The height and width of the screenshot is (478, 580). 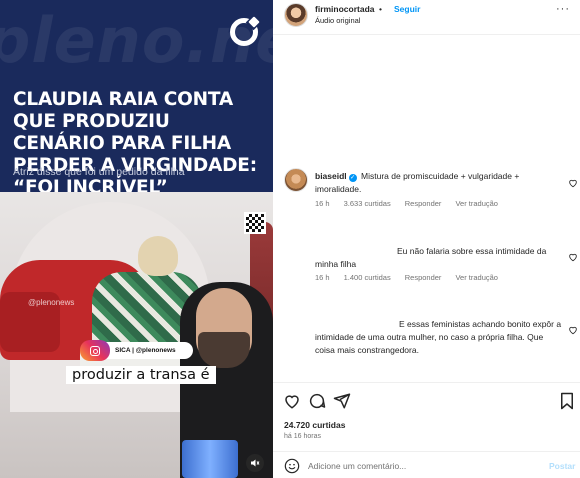 What do you see at coordinates (292, 401) in the screenshot?
I see `like-icon` at bounding box center [292, 401].